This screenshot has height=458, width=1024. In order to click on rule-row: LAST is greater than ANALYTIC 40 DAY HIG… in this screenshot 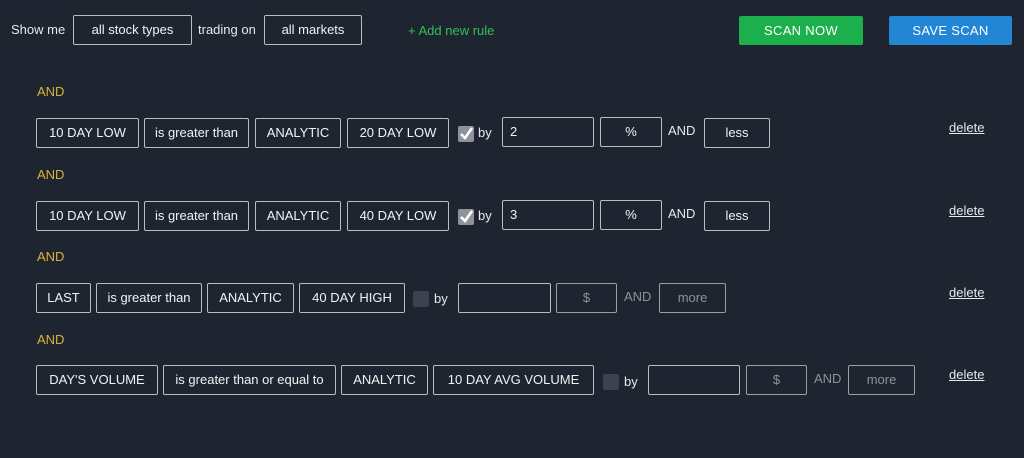, I will do `click(512, 299)`.